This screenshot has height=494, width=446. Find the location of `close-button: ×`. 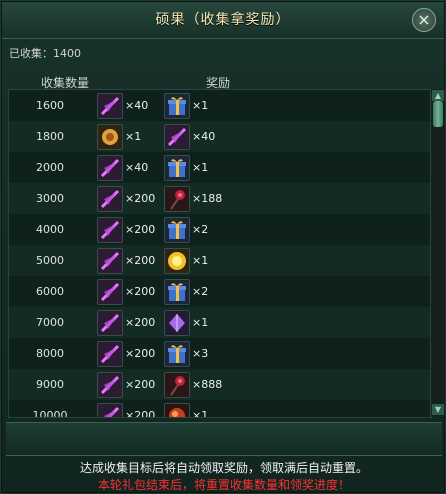

close-button: × is located at coordinates (424, 20).